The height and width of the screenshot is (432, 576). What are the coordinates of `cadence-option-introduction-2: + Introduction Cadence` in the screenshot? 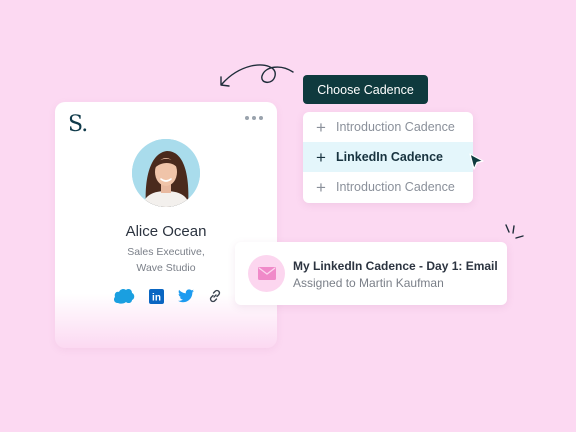 It's located at (388, 187).